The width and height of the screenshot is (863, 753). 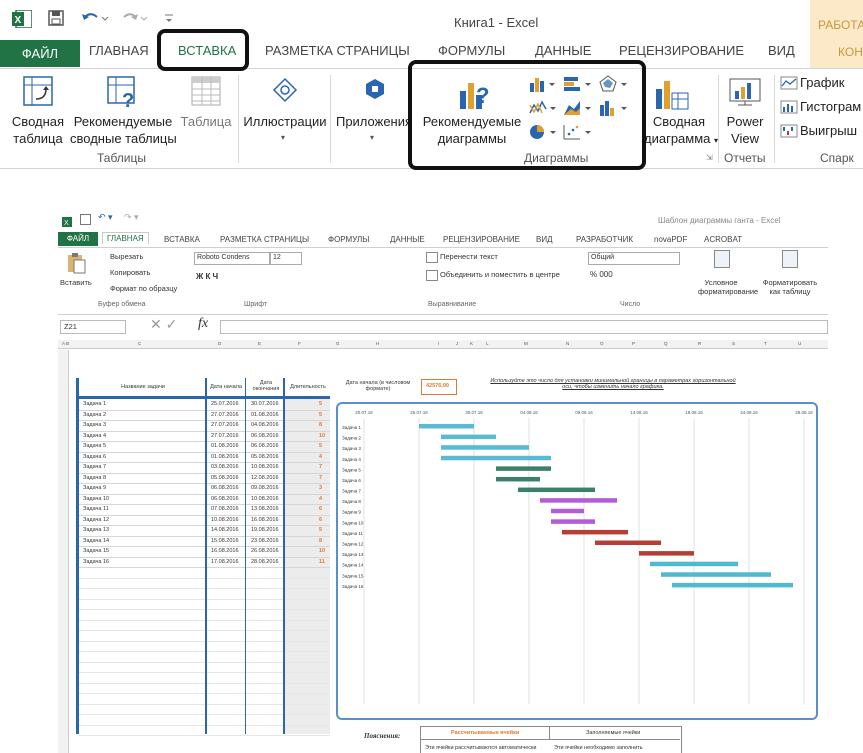 I want to click on shot2-cut-button: Вырезать, so click(x=126, y=256).